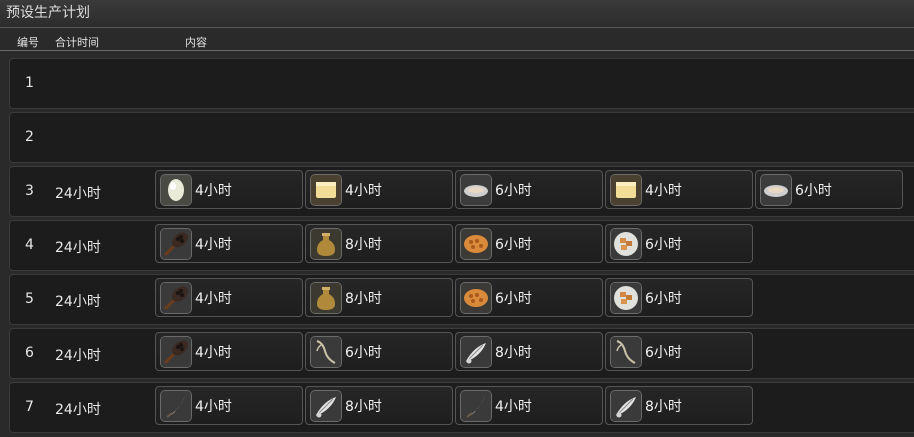 Image resolution: width=914 pixels, height=437 pixels. Describe the element at coordinates (29, 299) in the screenshot. I see `plan-number: 5` at that location.